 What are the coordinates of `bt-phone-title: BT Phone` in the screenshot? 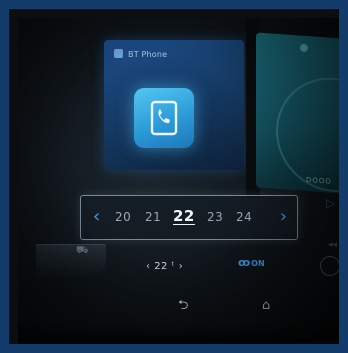 It's located at (148, 54).